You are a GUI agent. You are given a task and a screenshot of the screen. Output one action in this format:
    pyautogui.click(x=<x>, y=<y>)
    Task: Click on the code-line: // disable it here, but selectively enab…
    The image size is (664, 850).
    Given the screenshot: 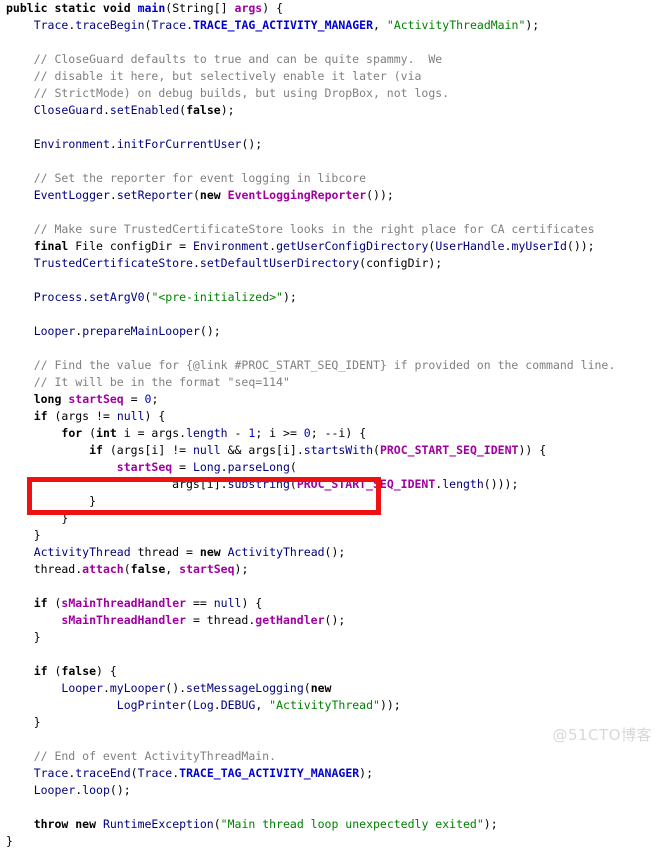 What is the action you would take?
    pyautogui.click(x=332, y=76)
    